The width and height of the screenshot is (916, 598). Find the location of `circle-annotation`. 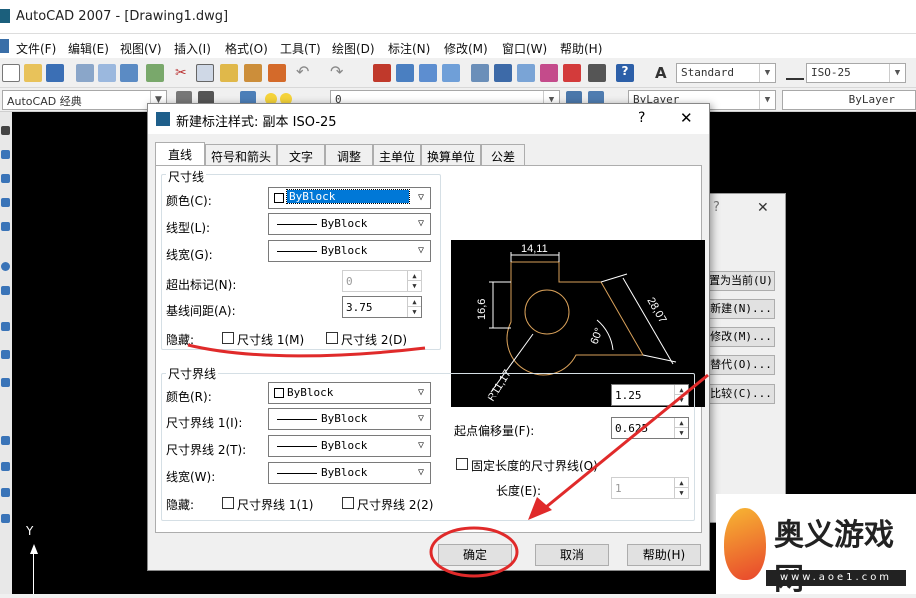

circle-annotation is located at coordinates (474, 552).